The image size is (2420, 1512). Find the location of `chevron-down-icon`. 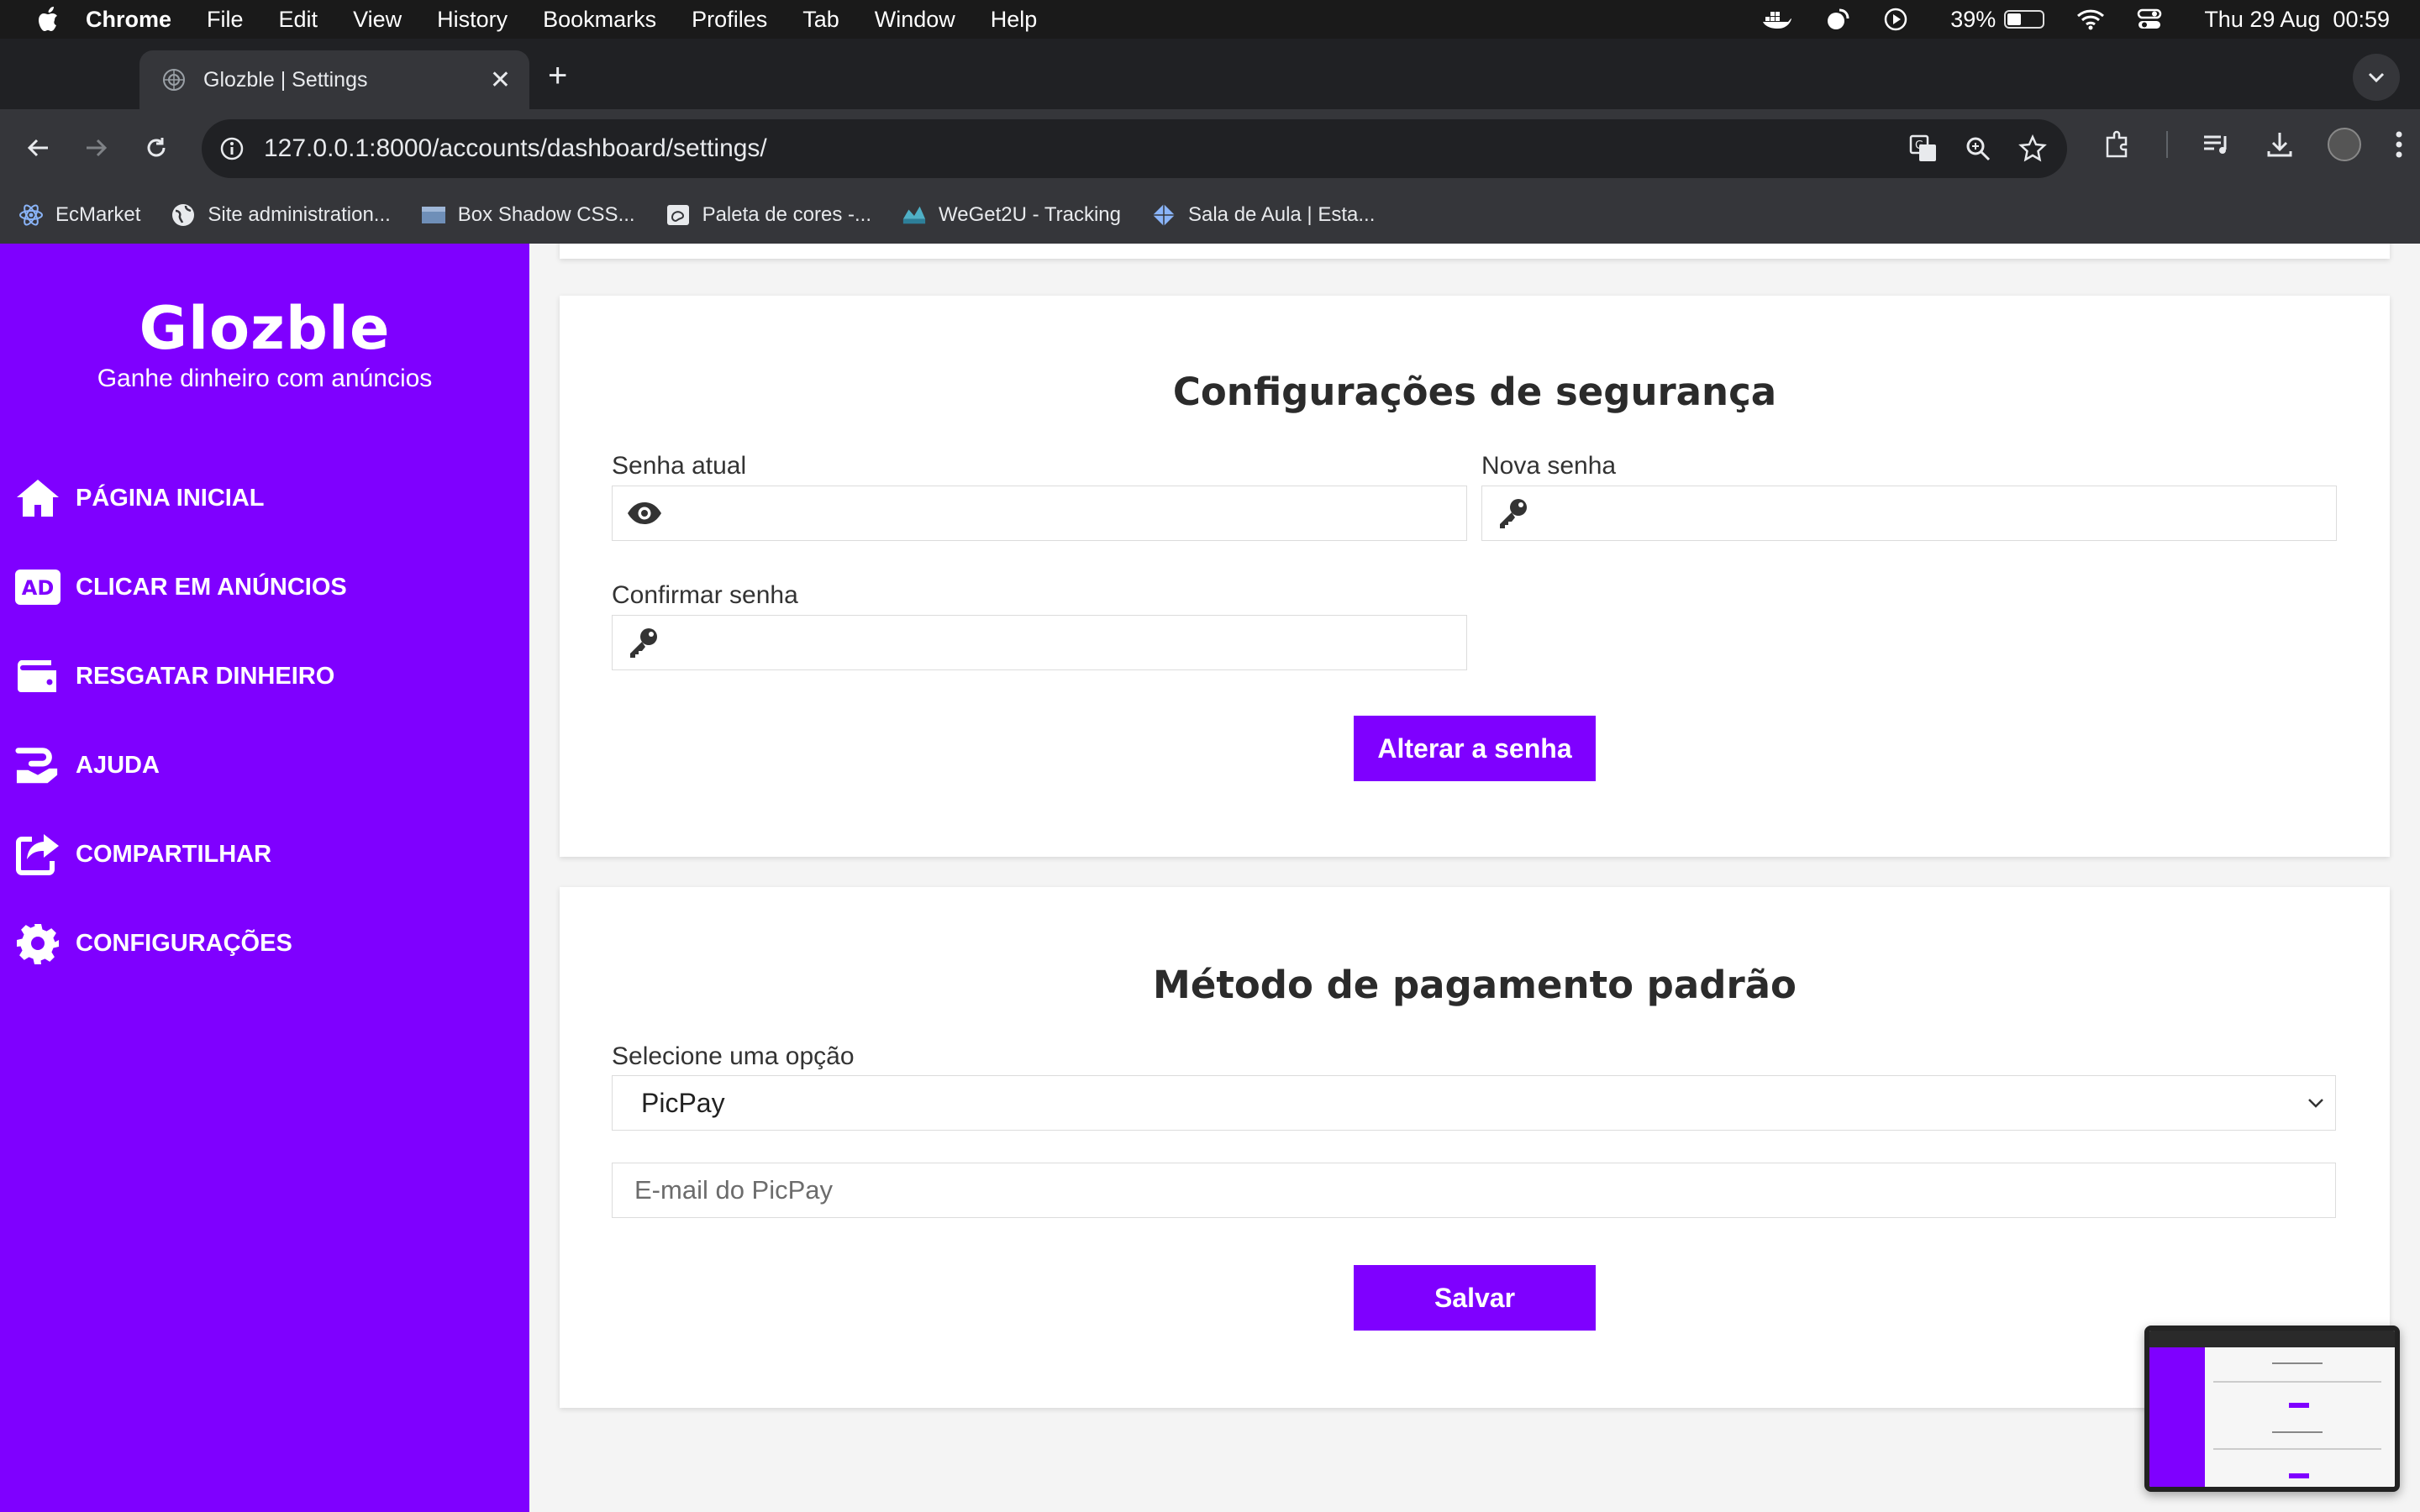

chevron-down-icon is located at coordinates (2316, 1103).